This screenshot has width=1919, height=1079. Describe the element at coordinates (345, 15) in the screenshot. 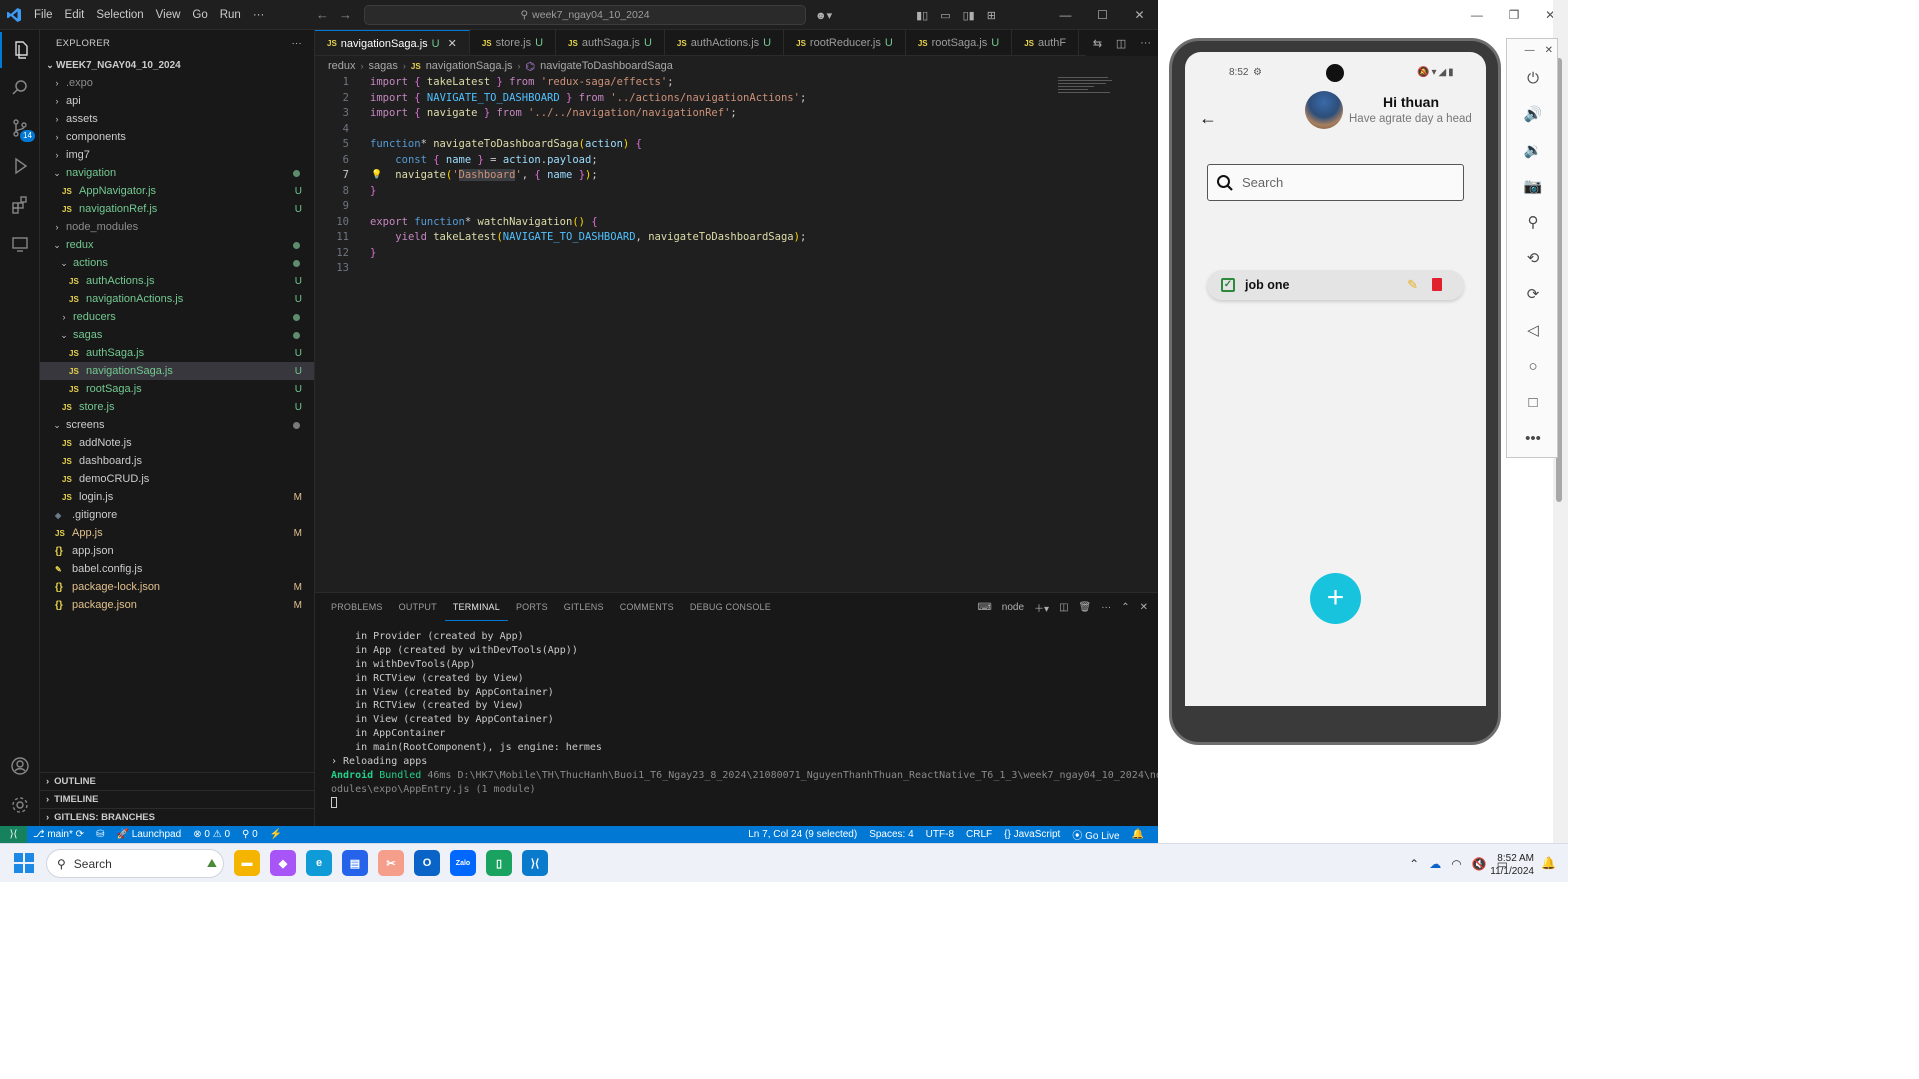

I see `forward-arrow-icon: →` at that location.